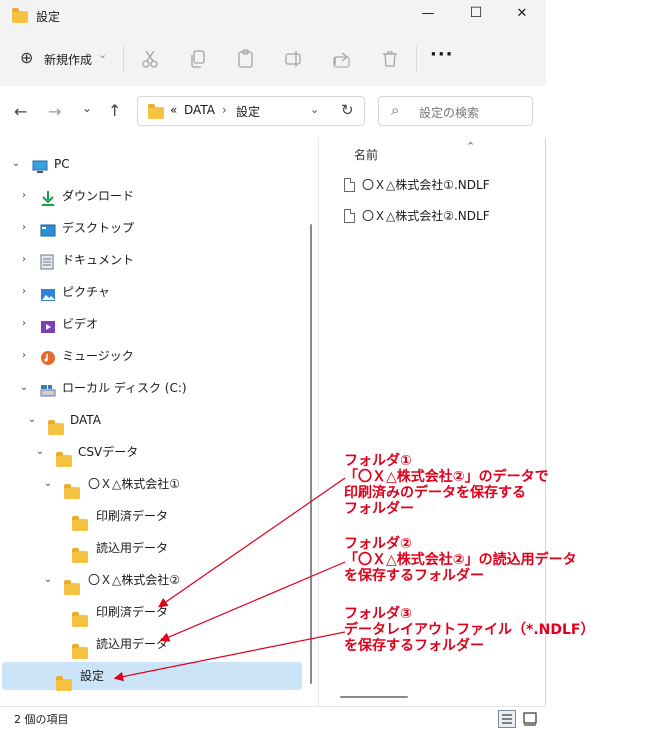 This screenshot has width=646, height=731. What do you see at coordinates (522, 13) in the screenshot?
I see `close-button: ✕` at bounding box center [522, 13].